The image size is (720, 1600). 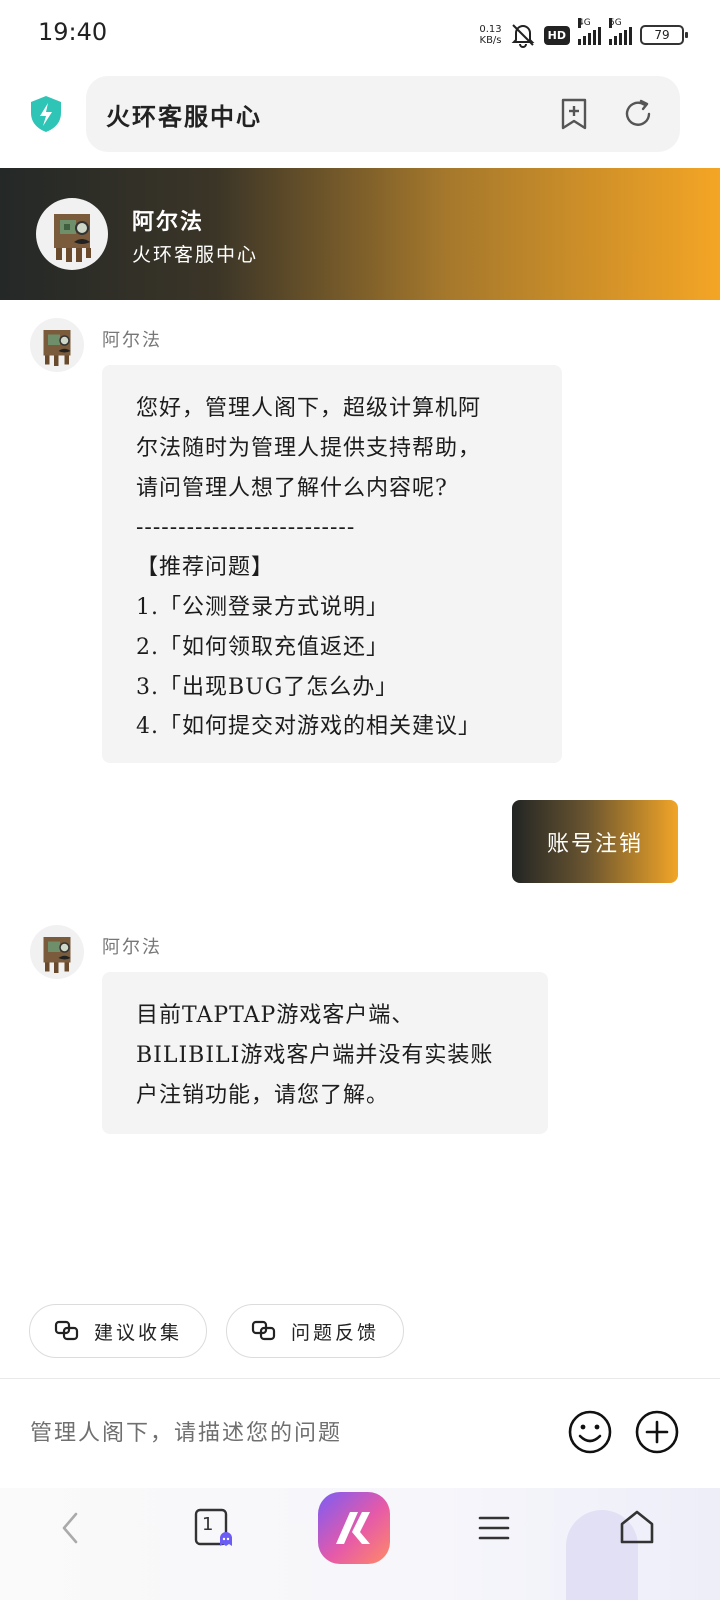 What do you see at coordinates (336, 727) in the screenshot?
I see `recommended-question-link: 4.「如何提交对游戏的相关建议」` at bounding box center [336, 727].